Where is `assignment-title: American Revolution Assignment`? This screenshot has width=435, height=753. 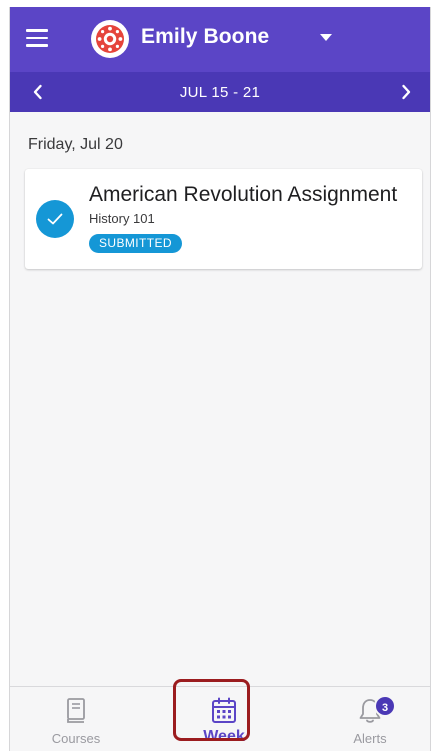 assignment-title: American Revolution Assignment is located at coordinates (252, 195).